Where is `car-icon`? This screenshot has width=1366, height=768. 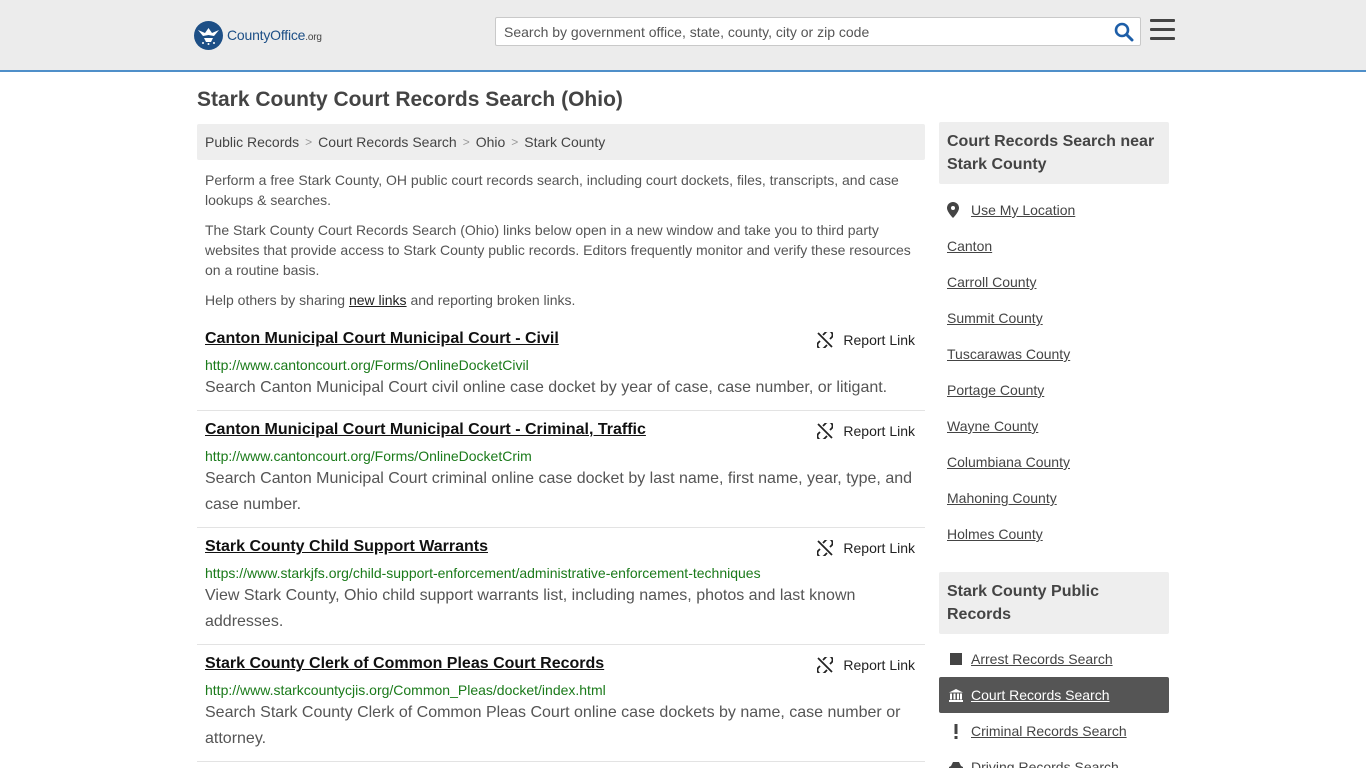
car-icon is located at coordinates (956, 764).